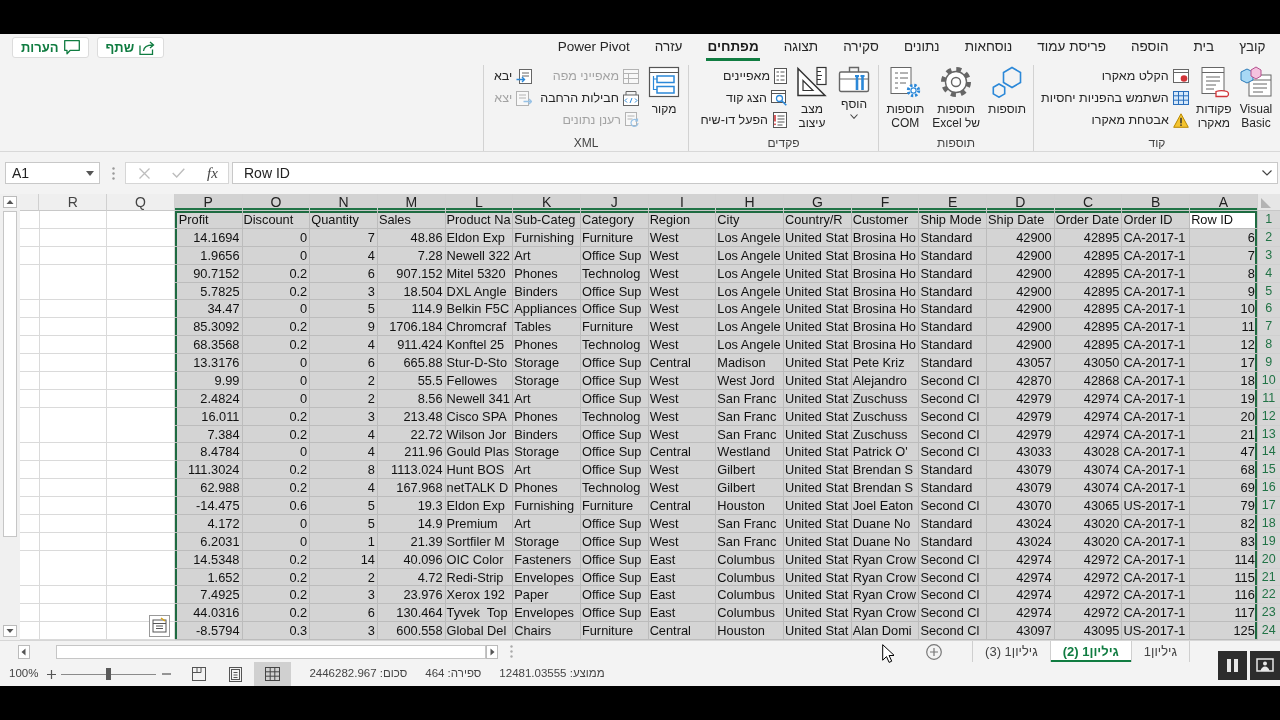 The height and width of the screenshot is (720, 1280). What do you see at coordinates (750, 220) in the screenshot?
I see `table-cell: City` at bounding box center [750, 220].